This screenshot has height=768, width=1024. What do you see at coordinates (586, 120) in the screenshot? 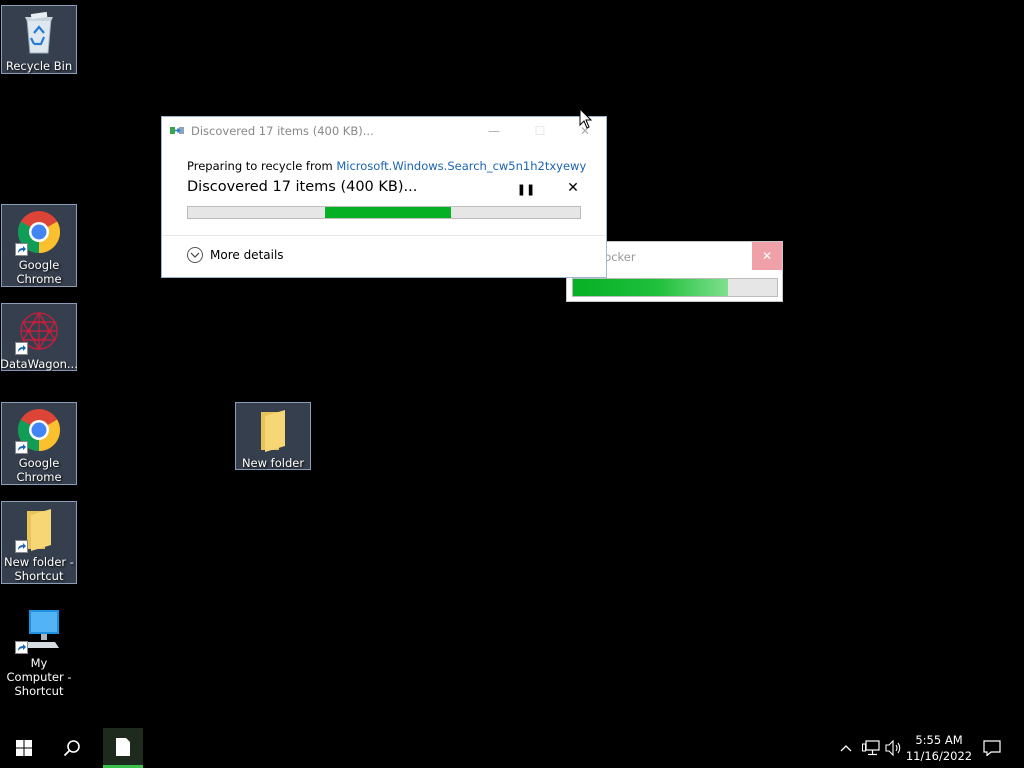
I see `mouse-cursor-icon` at bounding box center [586, 120].